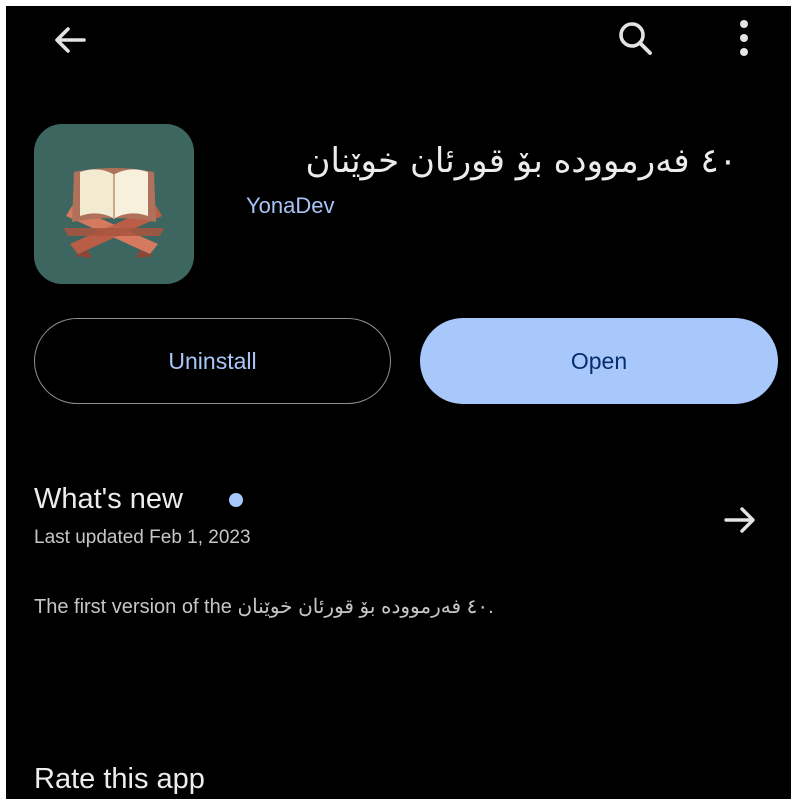  I want to click on app-title: ٤٠ فەرمووده بۆ قورئان خوێنان, so click(521, 161).